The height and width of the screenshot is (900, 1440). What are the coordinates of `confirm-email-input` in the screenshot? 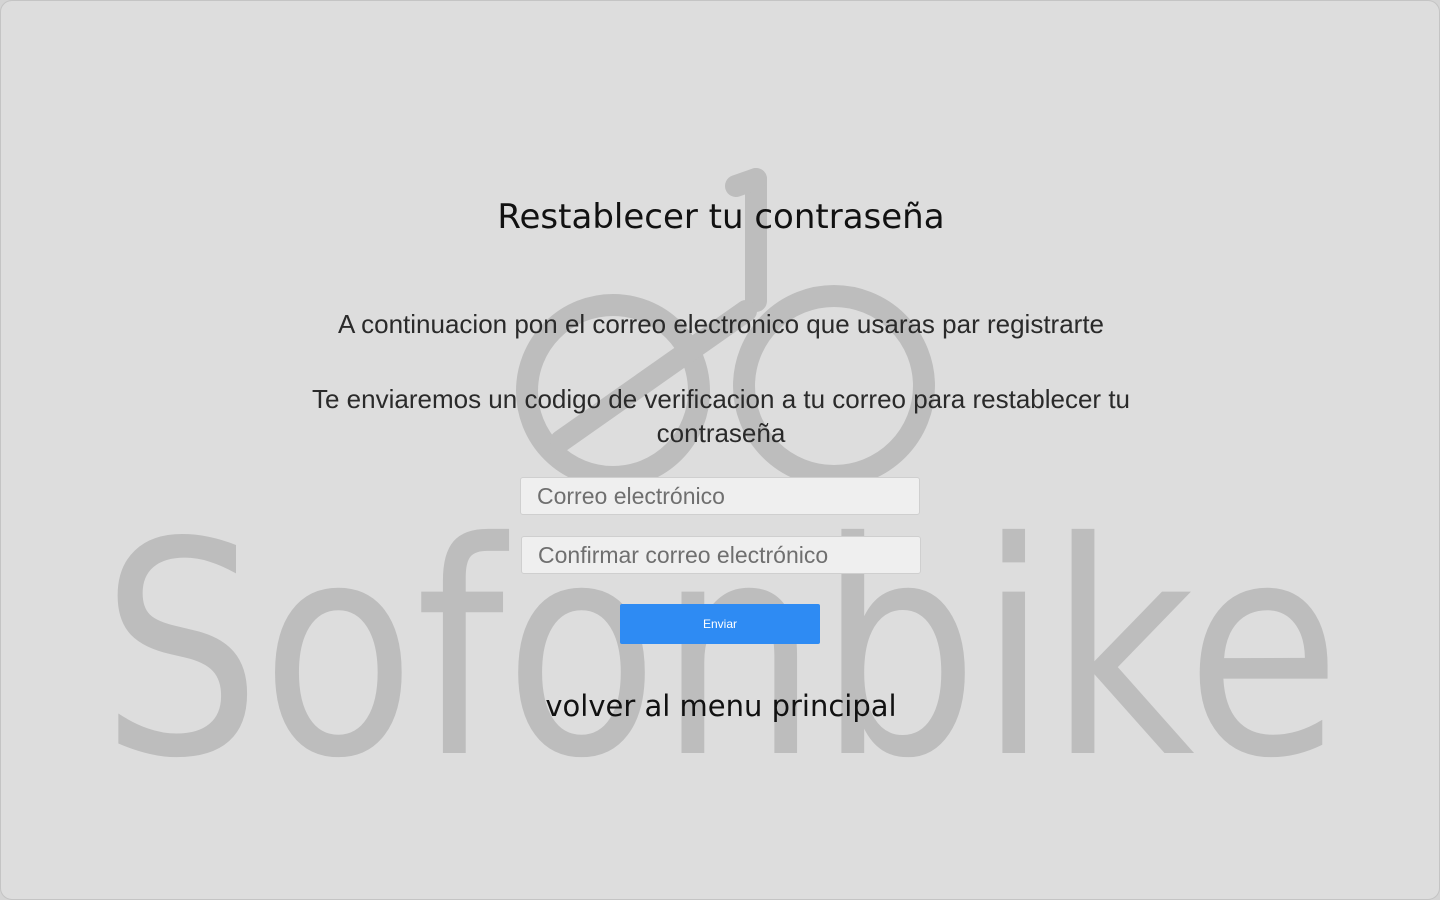 It's located at (721, 555).